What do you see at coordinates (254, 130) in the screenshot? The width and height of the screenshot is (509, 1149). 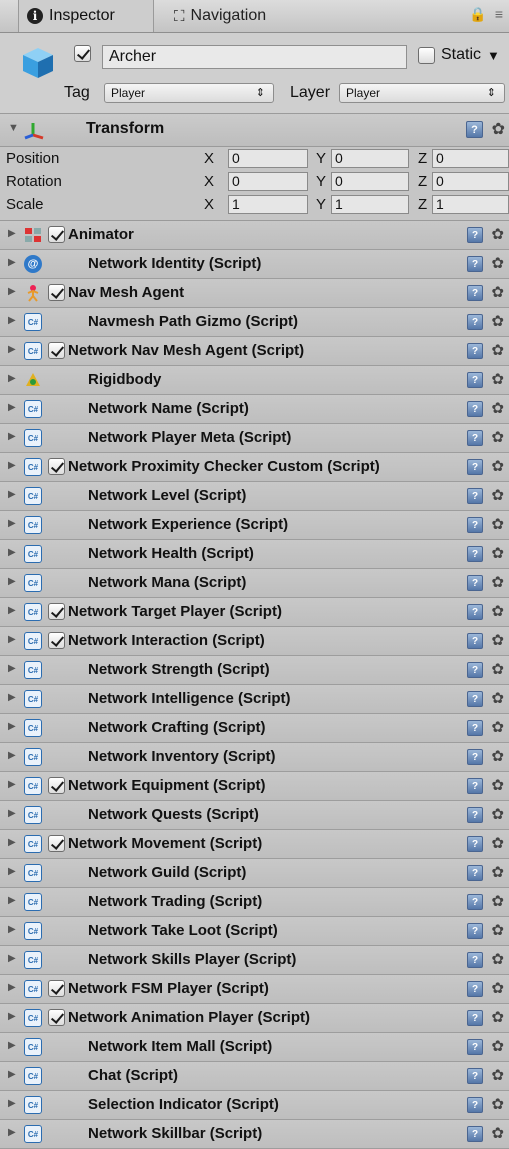 I see `transform-header: ▼ Transform ? ✿` at bounding box center [254, 130].